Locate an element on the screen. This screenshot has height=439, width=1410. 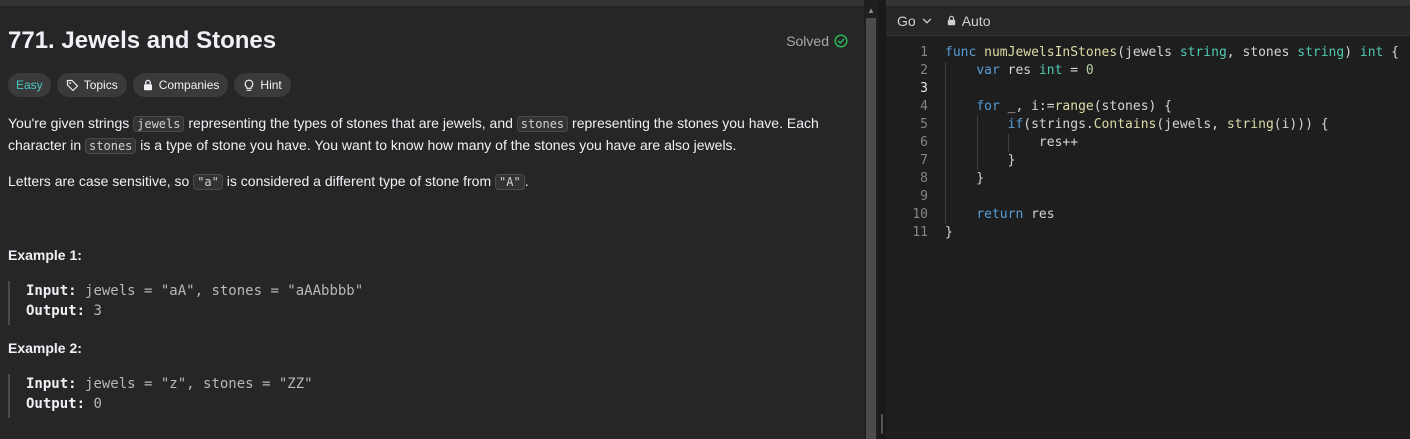
line-number: 4 is located at coordinates (924, 106).